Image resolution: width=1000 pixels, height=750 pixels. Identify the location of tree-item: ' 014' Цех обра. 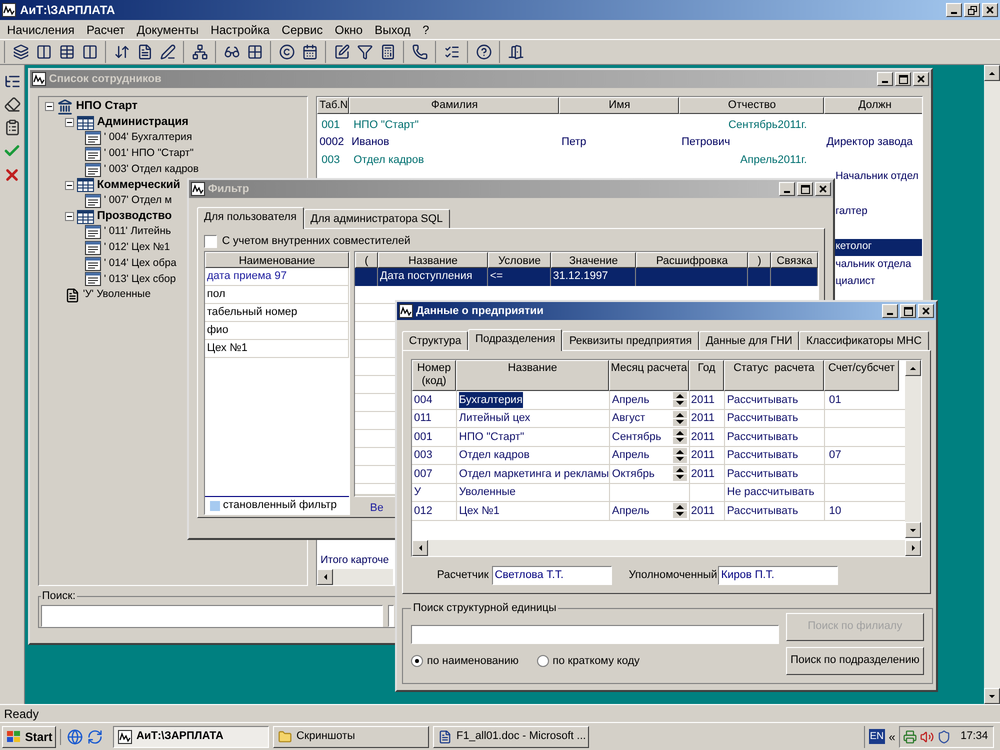
(140, 264).